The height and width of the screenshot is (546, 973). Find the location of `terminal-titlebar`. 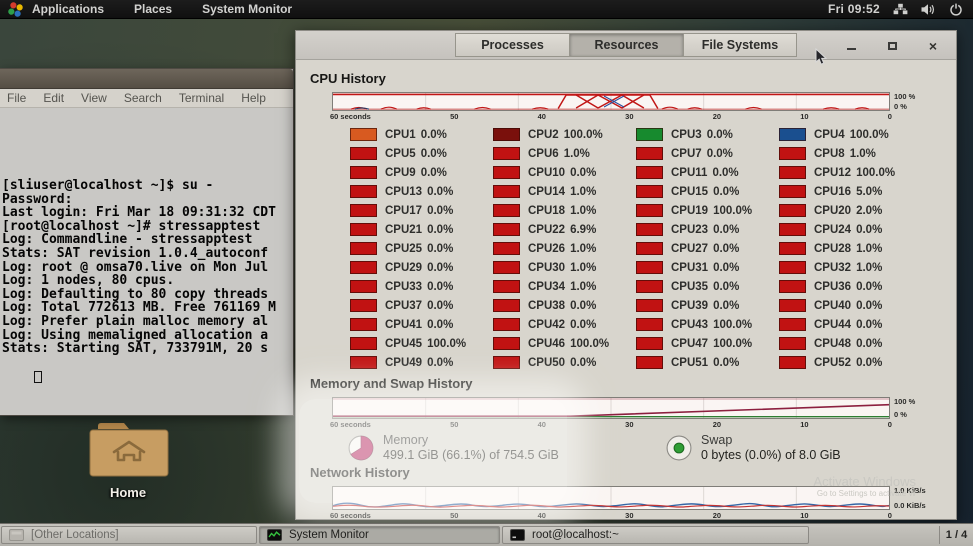

terminal-titlebar is located at coordinates (146, 79).